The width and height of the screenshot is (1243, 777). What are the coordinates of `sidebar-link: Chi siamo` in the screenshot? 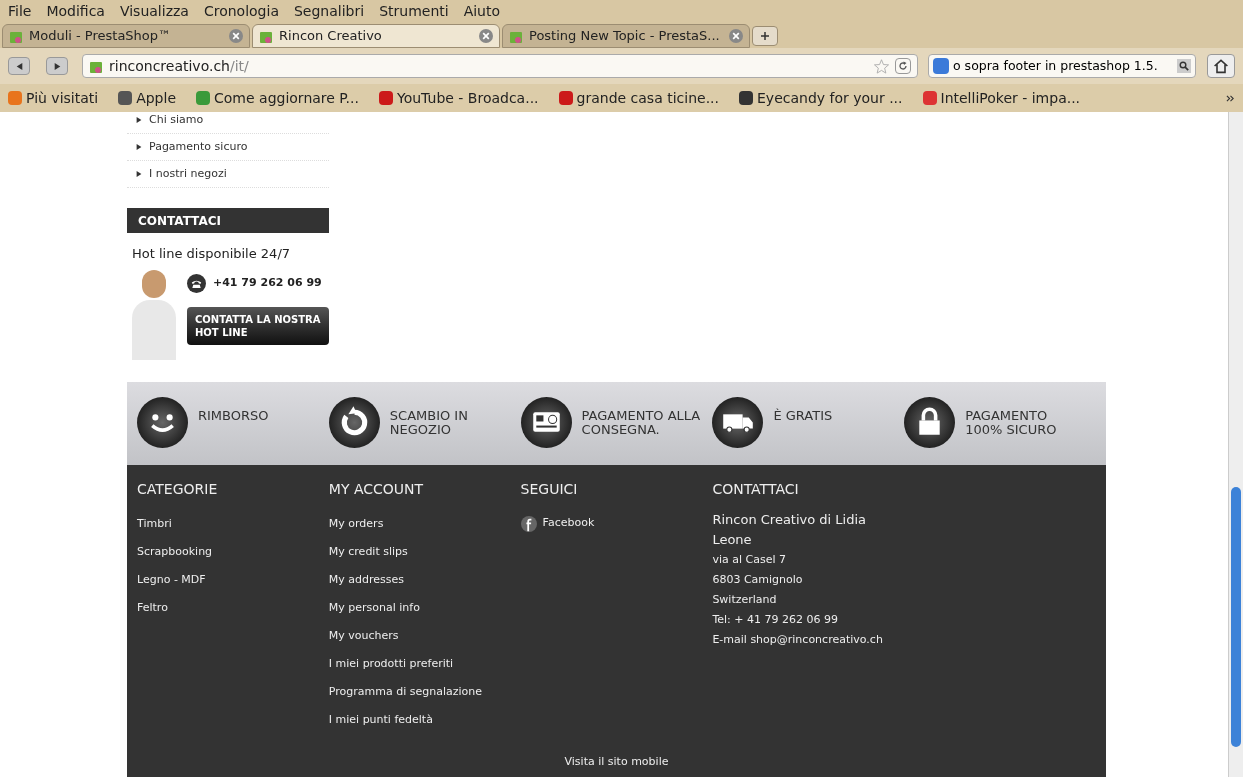 It's located at (176, 120).